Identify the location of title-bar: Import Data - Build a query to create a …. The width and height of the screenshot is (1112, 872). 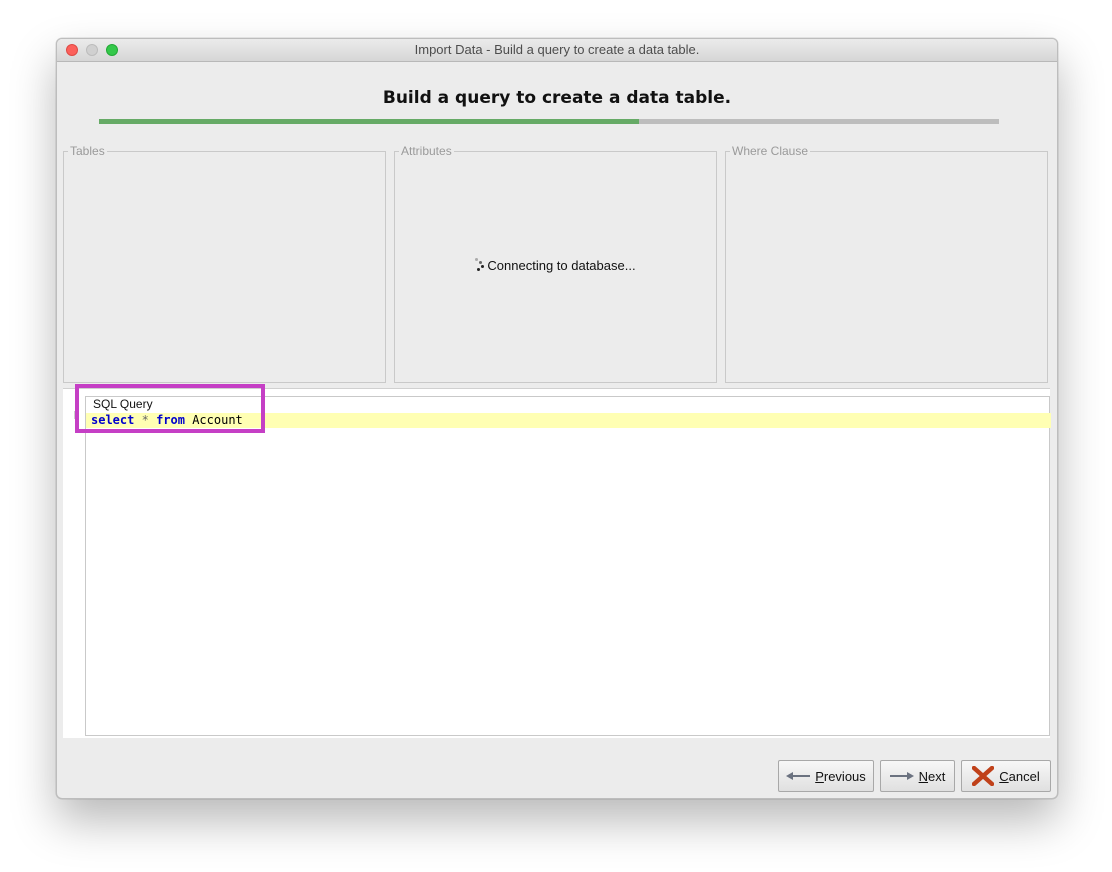
(557, 50).